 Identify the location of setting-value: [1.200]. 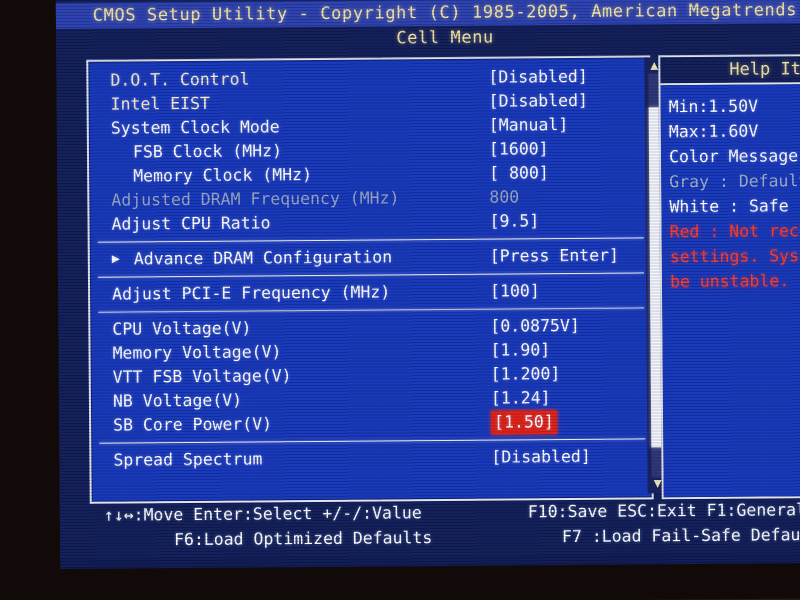
(526, 374).